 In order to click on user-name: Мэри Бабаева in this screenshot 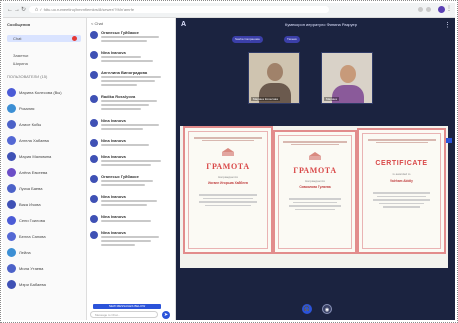, I will do `click(32, 284)`.